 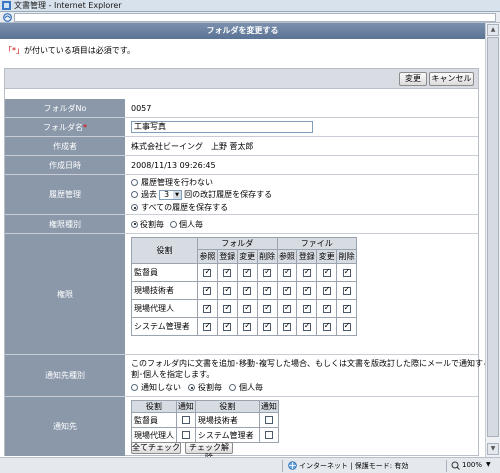 I want to click on address-field, so click(x=255, y=17).